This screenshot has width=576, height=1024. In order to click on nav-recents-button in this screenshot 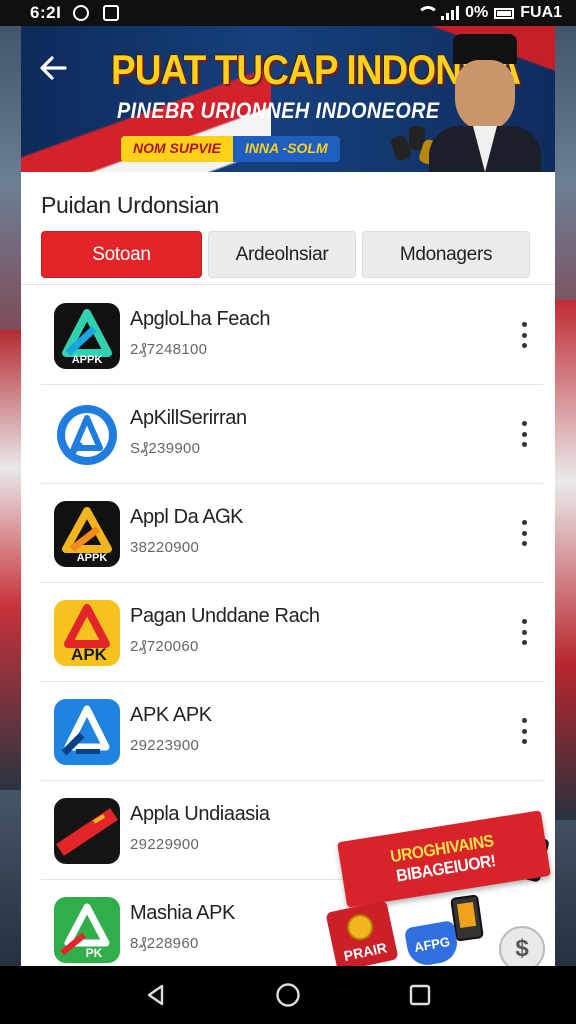, I will do `click(420, 995)`.